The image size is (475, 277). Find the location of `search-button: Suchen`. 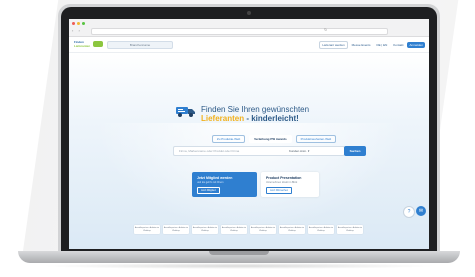

search-button: Suchen is located at coordinates (355, 151).